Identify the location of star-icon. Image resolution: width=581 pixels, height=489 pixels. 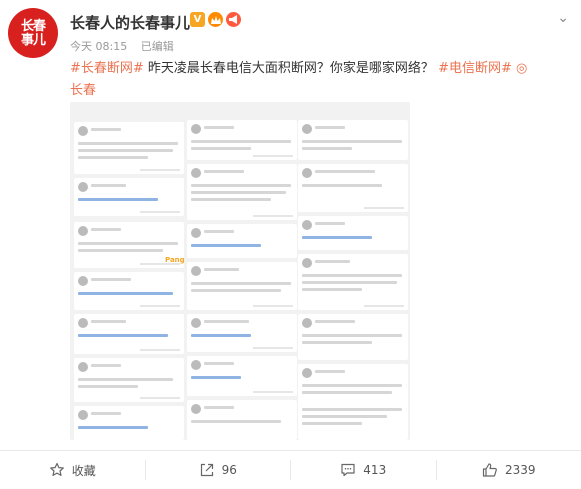
(56, 469).